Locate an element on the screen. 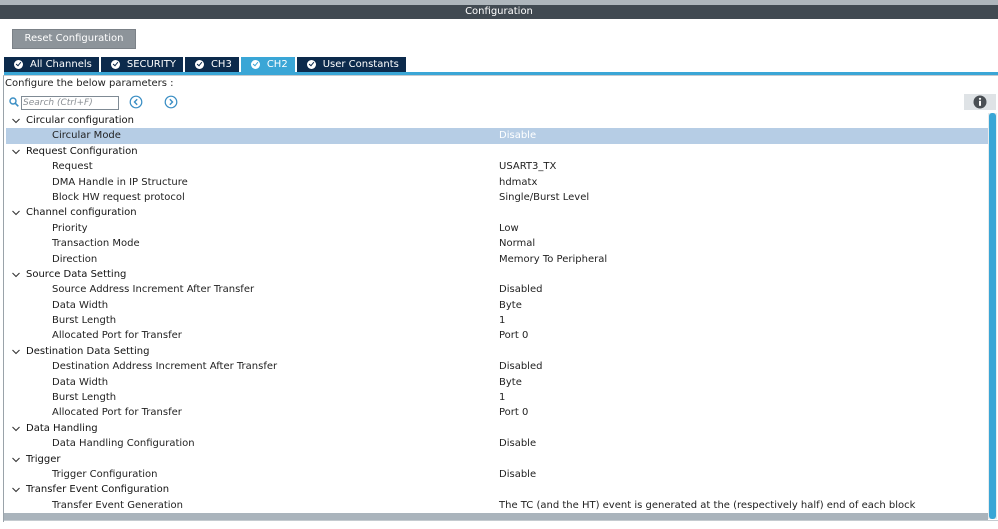 Image resolution: width=998 pixels, height=529 pixels. tree-param-row: Request USART3_TX is located at coordinates (497, 166).